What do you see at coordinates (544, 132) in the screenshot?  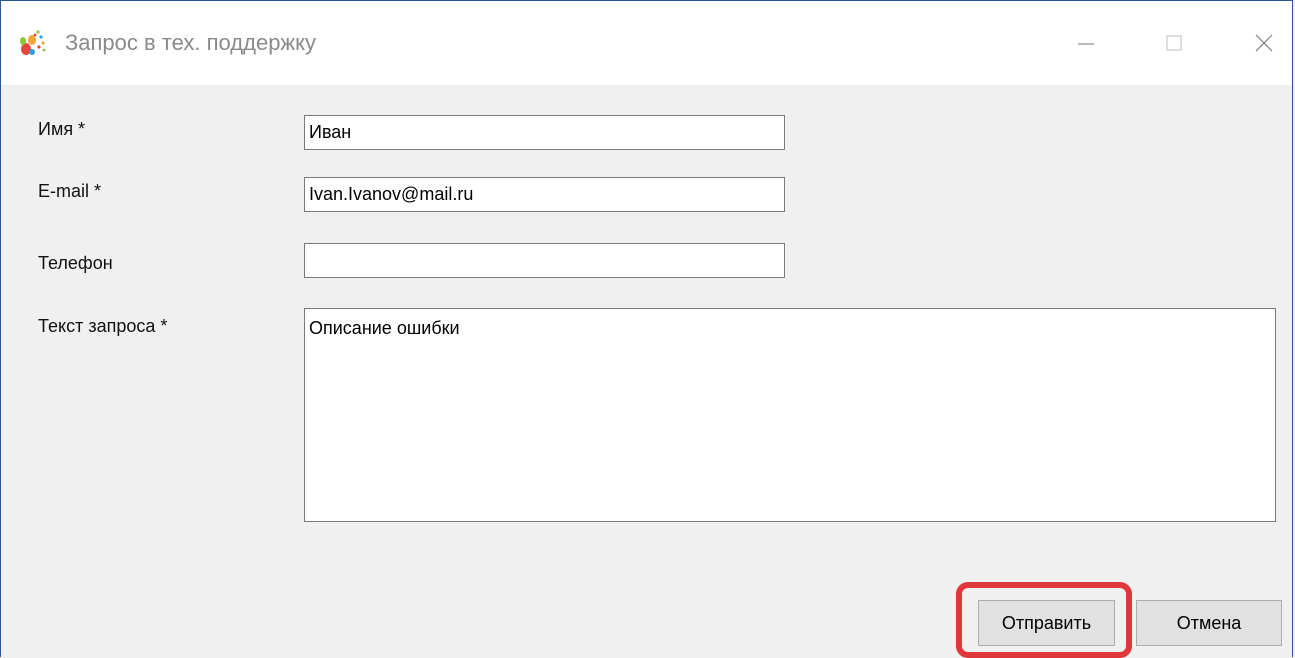 I see `name-input` at bounding box center [544, 132].